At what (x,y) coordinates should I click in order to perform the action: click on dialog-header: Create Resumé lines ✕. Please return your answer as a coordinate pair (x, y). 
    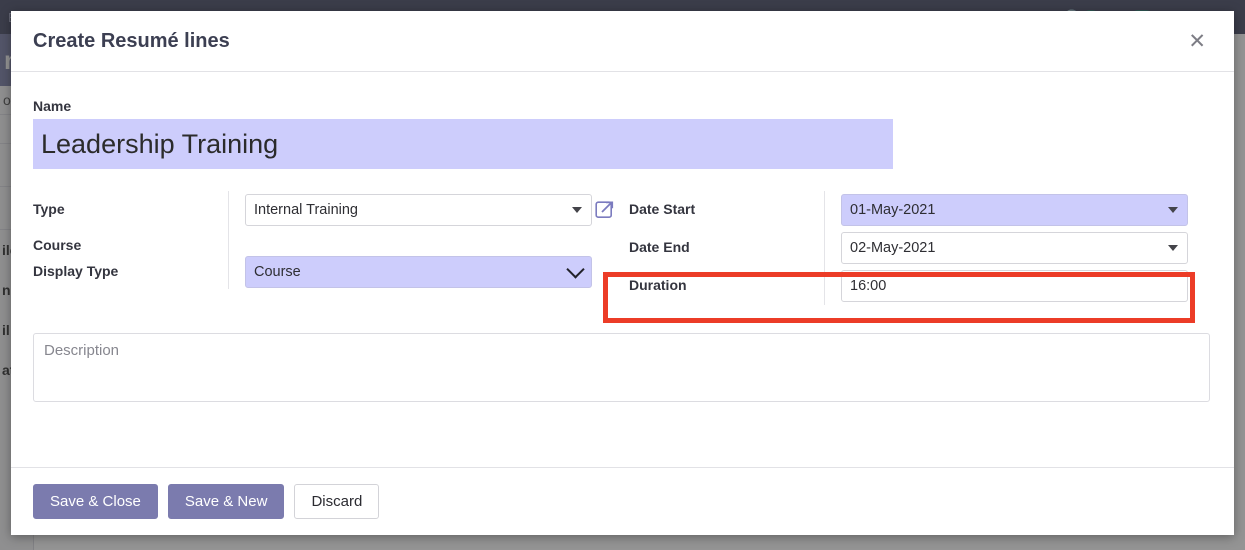
    Looking at the image, I should click on (622, 41).